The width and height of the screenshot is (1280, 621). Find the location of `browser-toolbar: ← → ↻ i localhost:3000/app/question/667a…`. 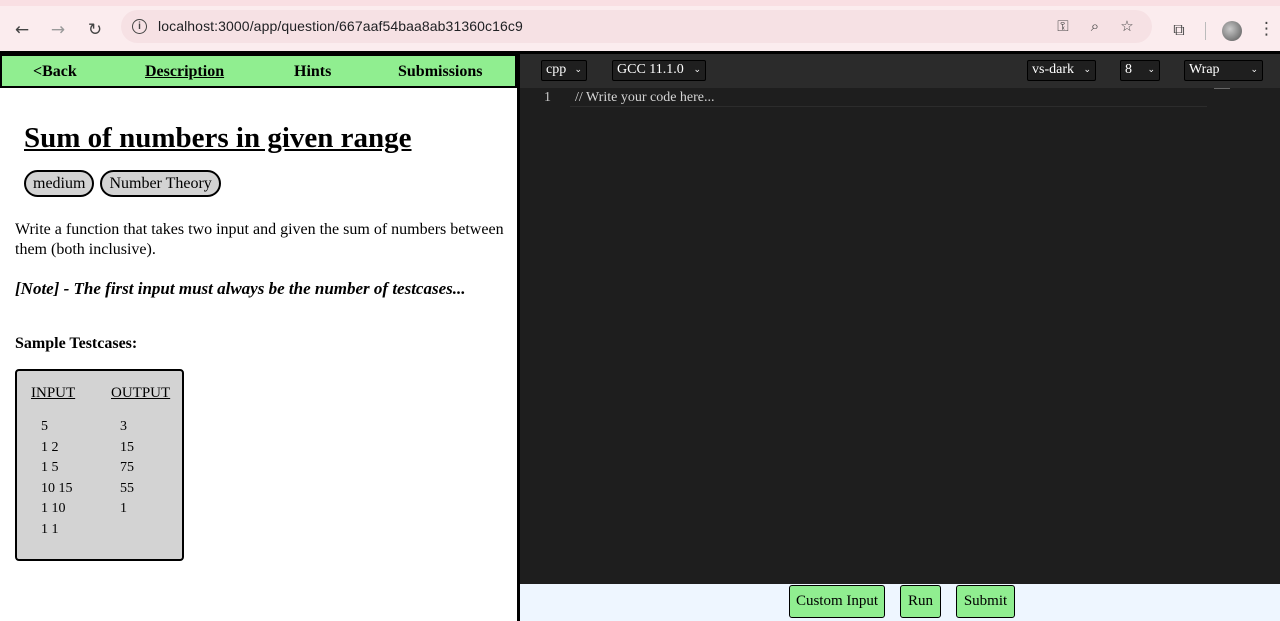

browser-toolbar: ← → ↻ i localhost:3000/app/question/667a… is located at coordinates (640, 25).